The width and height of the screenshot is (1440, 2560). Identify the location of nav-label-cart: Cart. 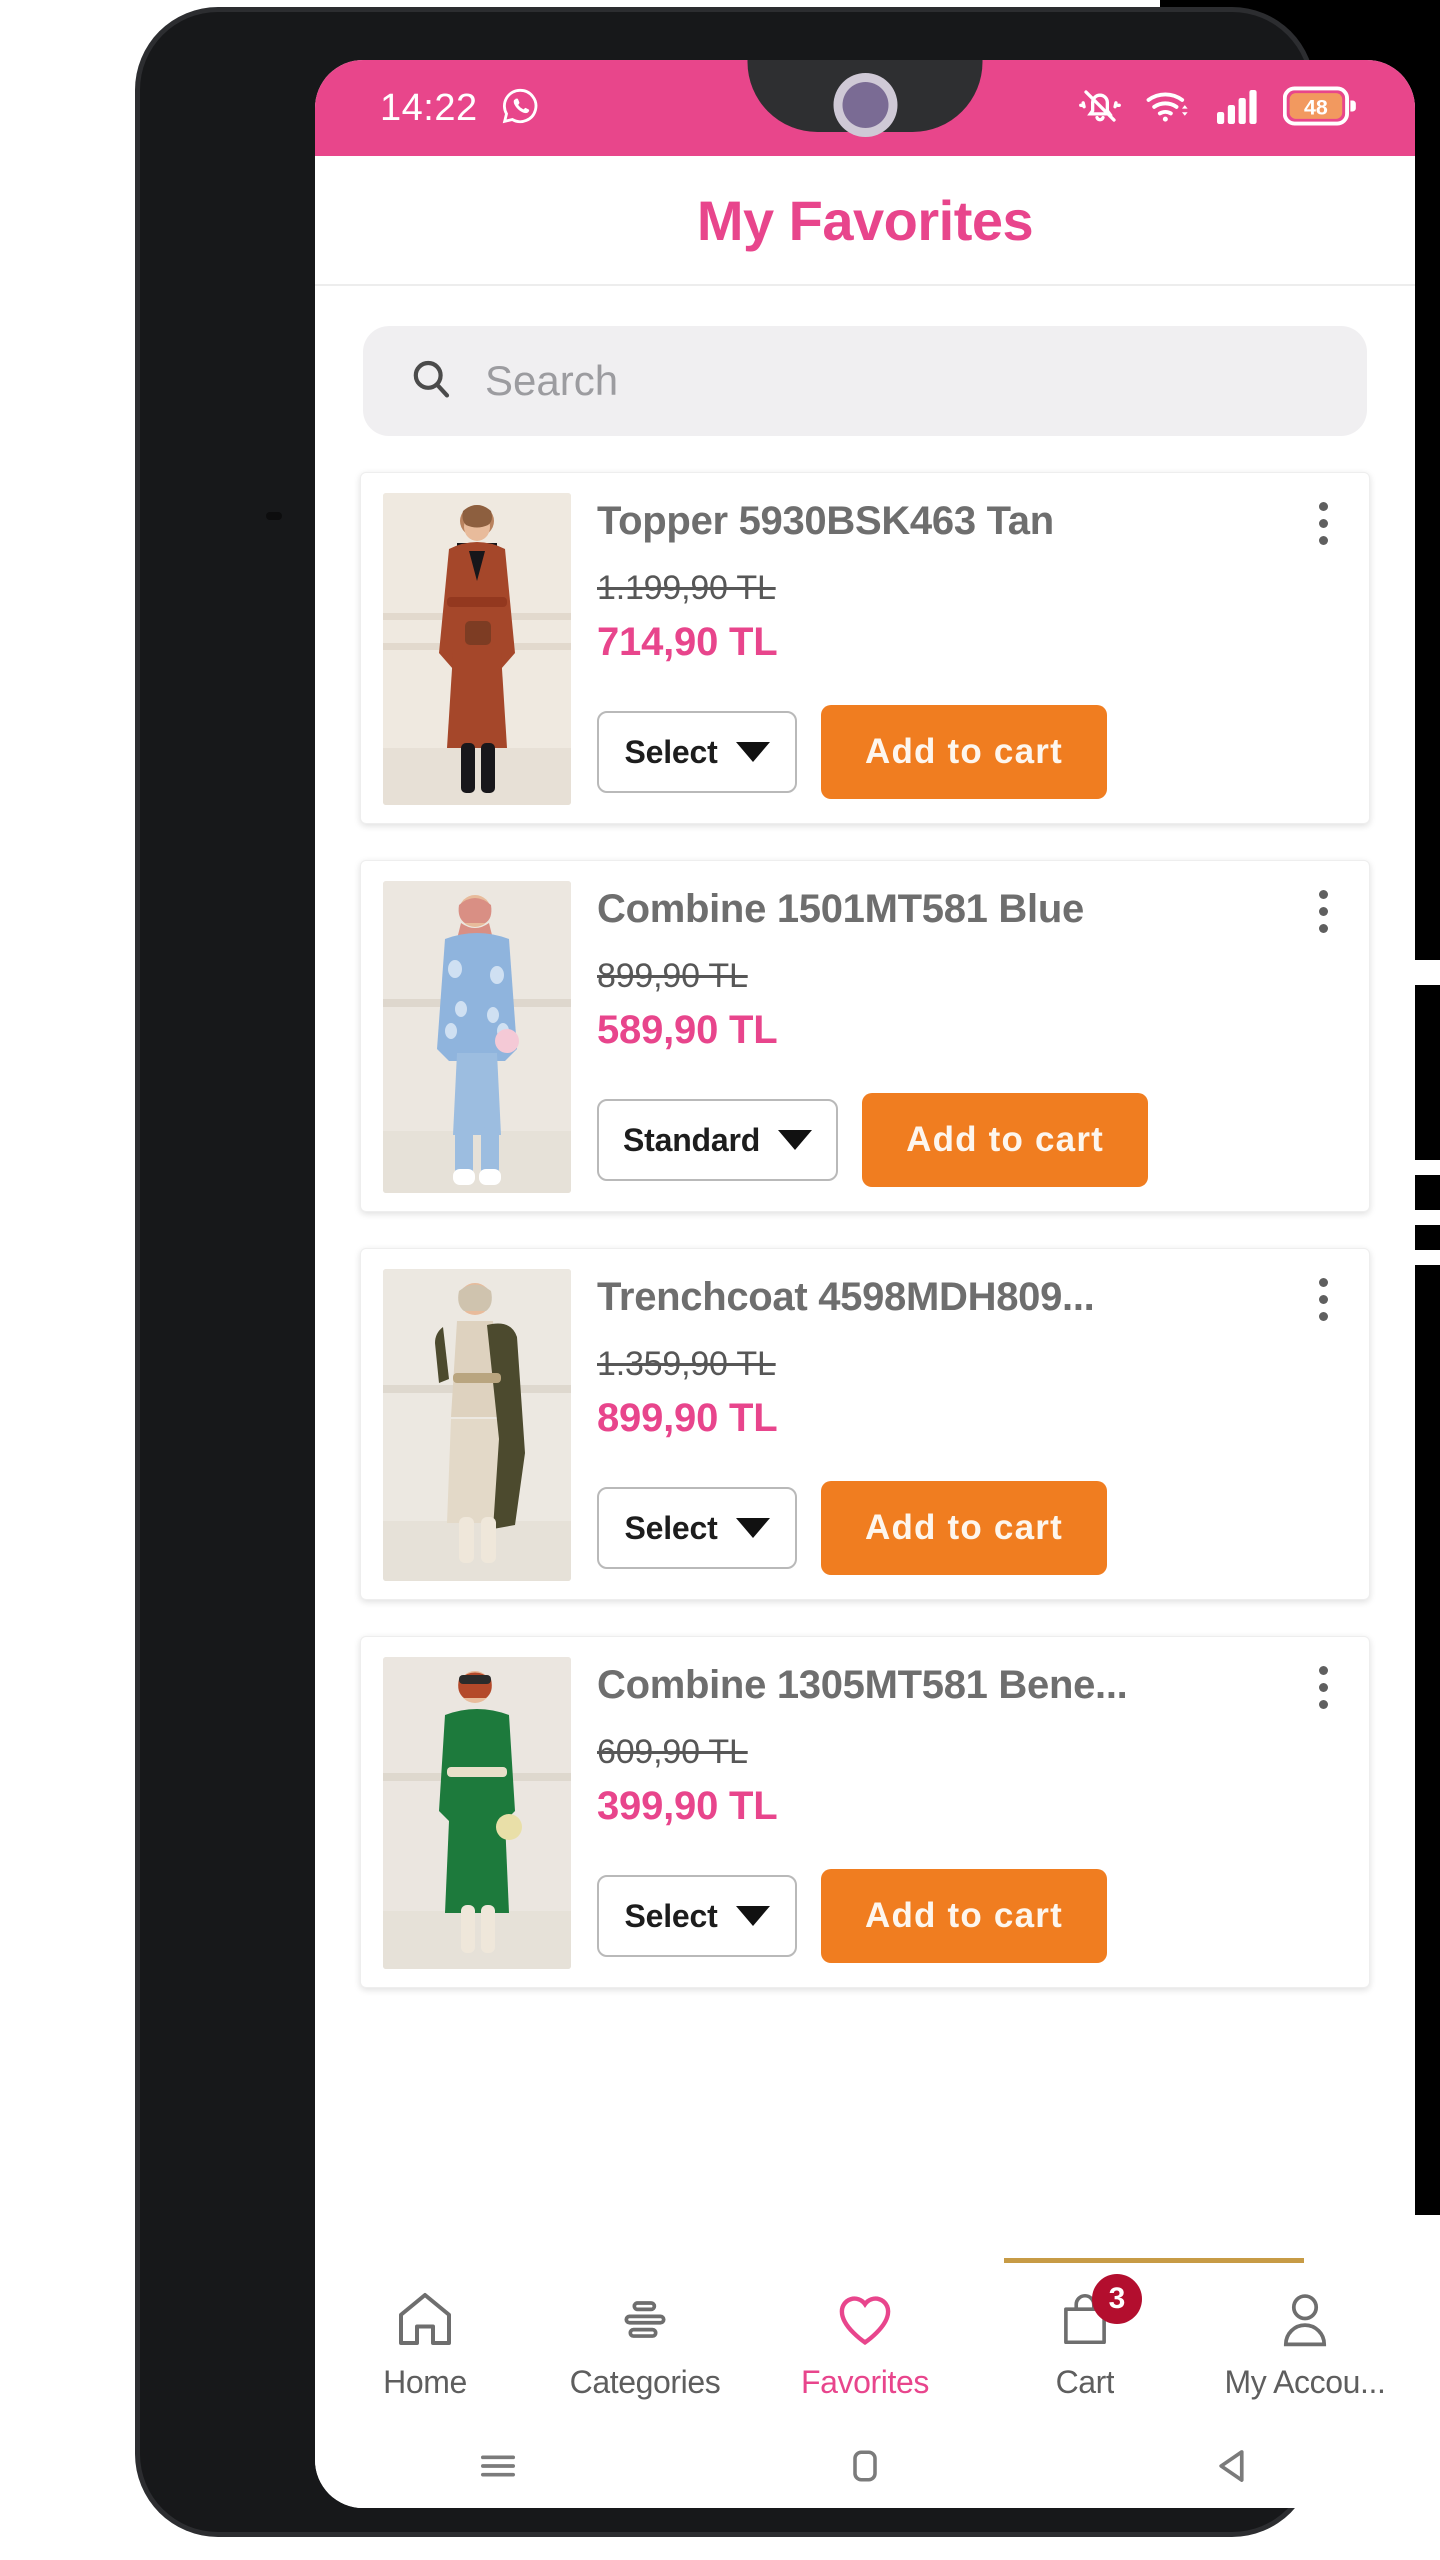
(1085, 2382).